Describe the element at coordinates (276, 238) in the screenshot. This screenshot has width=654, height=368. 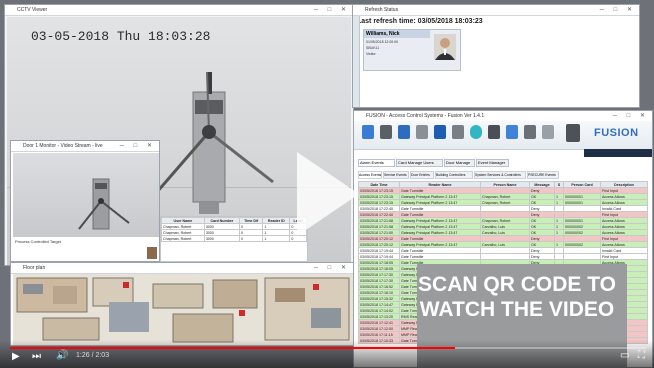
I see `table-cell: 1` at that location.